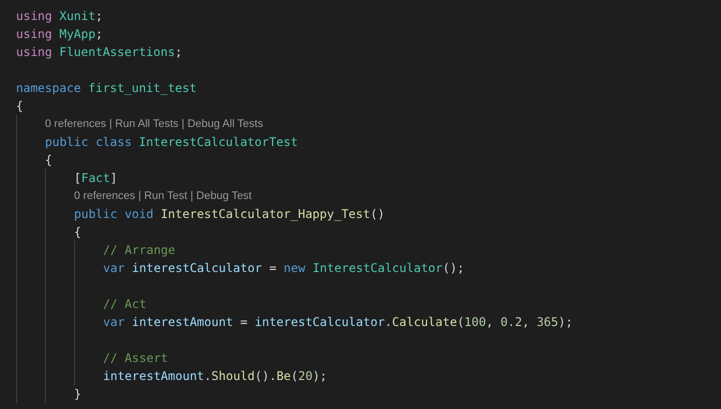  I want to click on code-line: using FluentAssertions;, so click(99, 52).